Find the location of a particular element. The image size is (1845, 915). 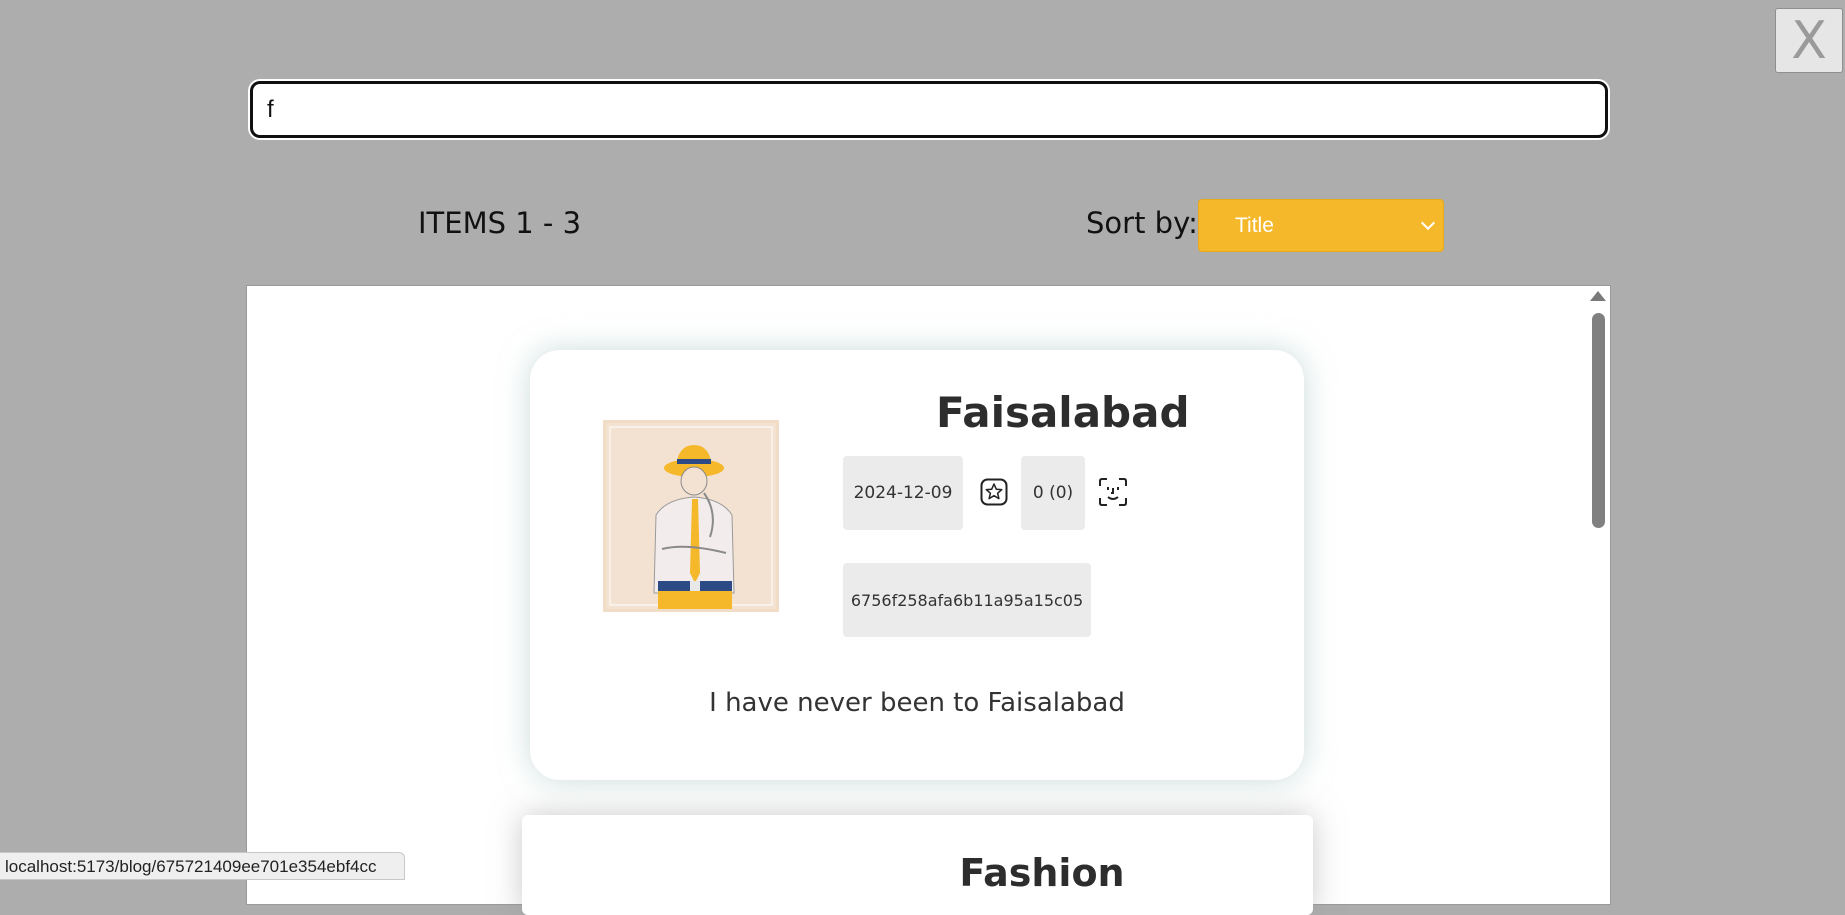

scroll-up-arrow-icon is located at coordinates (1598, 296).